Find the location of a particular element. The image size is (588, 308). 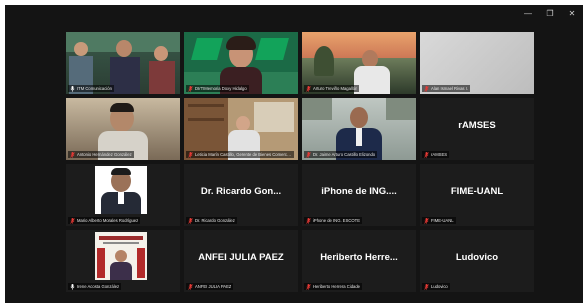

participant-name-label: rAMSES is located at coordinates (436, 154).